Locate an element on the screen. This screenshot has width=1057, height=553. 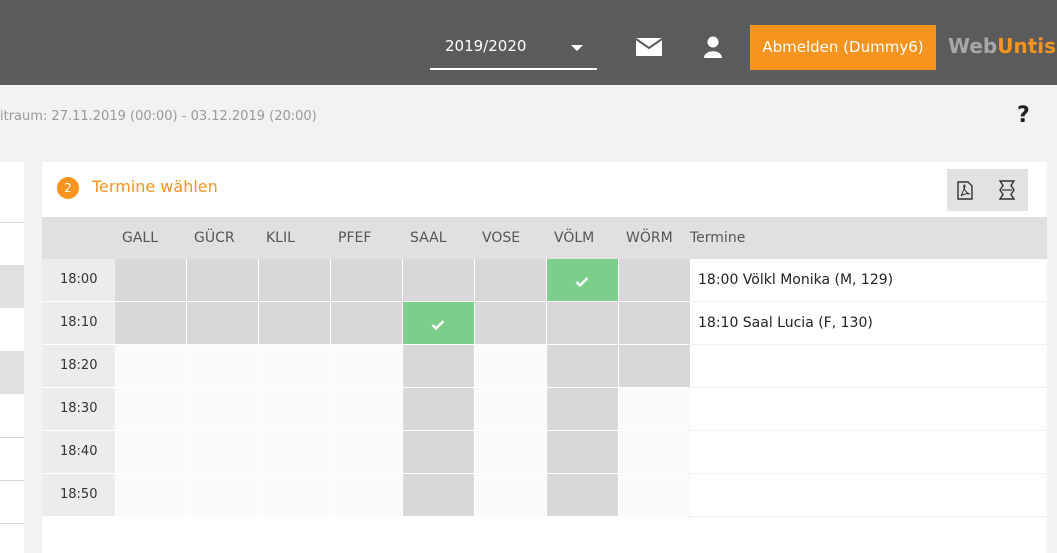
table-row: 18:20 is located at coordinates (544, 366).